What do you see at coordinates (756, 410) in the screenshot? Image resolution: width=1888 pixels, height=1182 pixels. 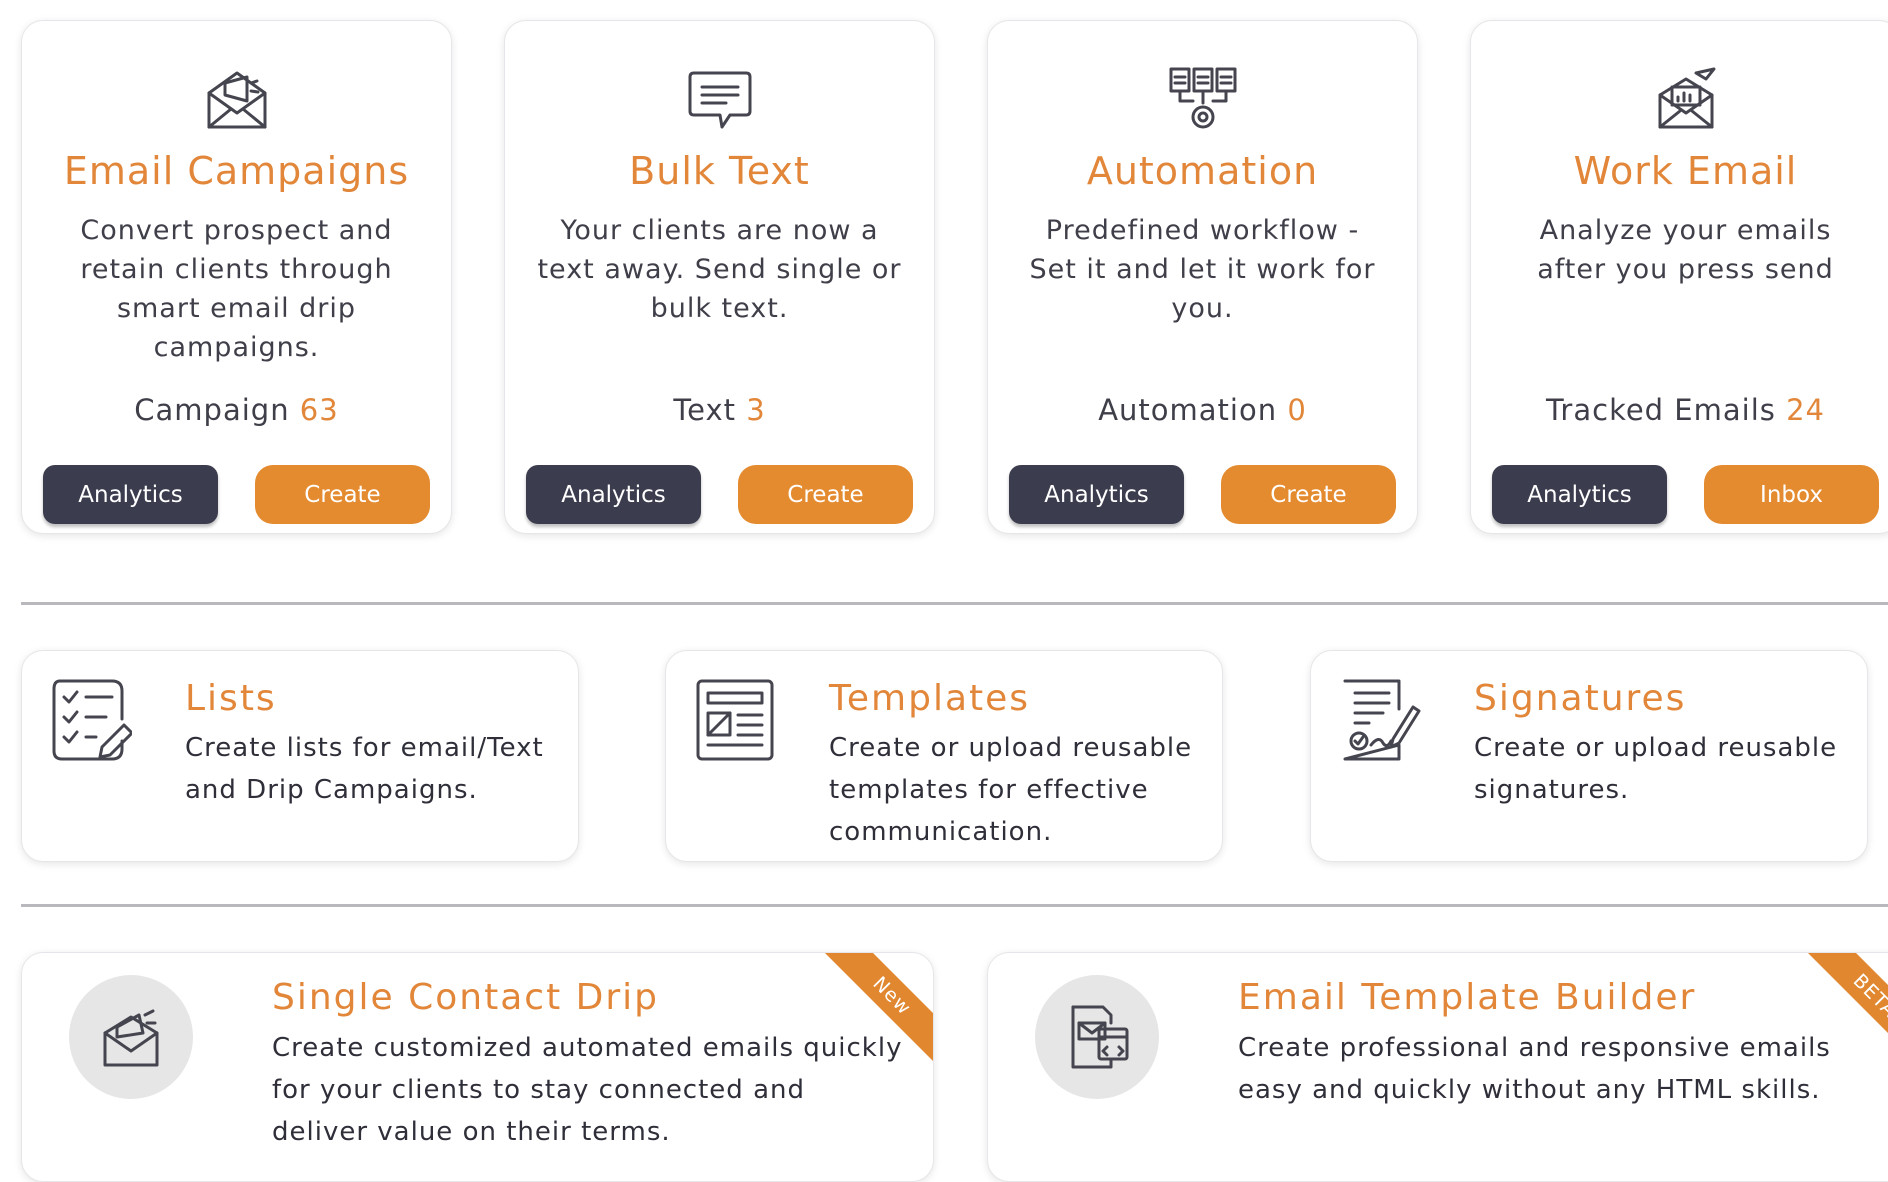 I see `stat-value: 3` at bounding box center [756, 410].